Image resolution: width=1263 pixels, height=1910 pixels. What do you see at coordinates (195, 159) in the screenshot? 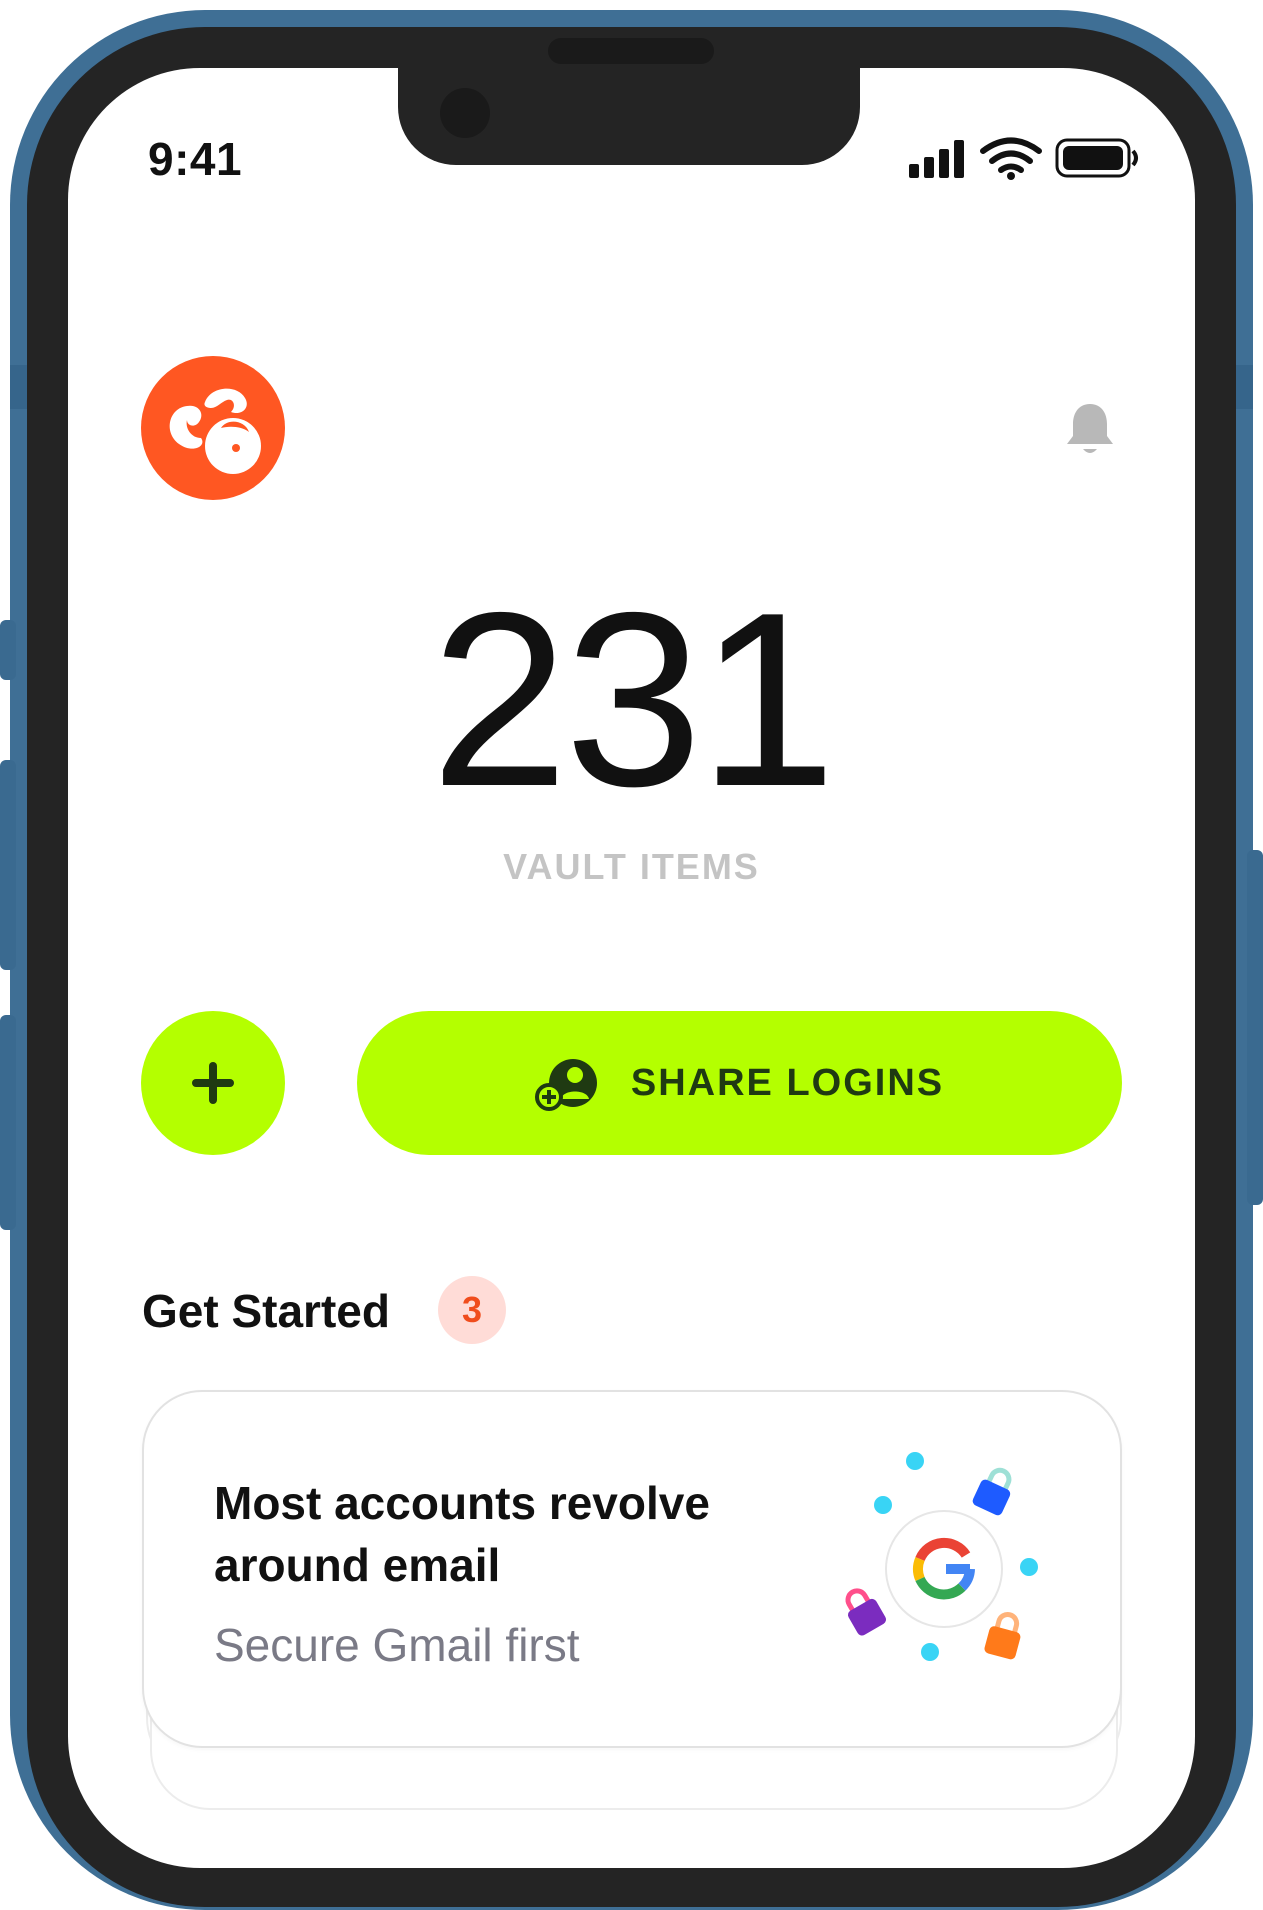
I see `status-time: 9:41` at bounding box center [195, 159].